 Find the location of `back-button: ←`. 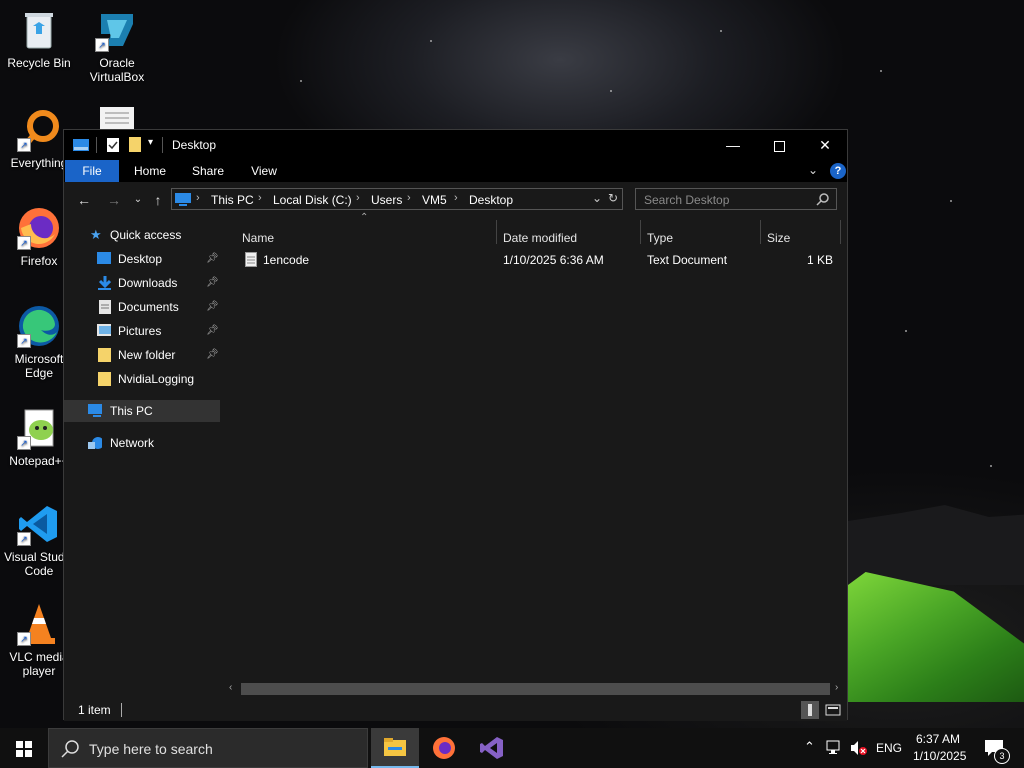

back-button: ← is located at coordinates (84, 200).